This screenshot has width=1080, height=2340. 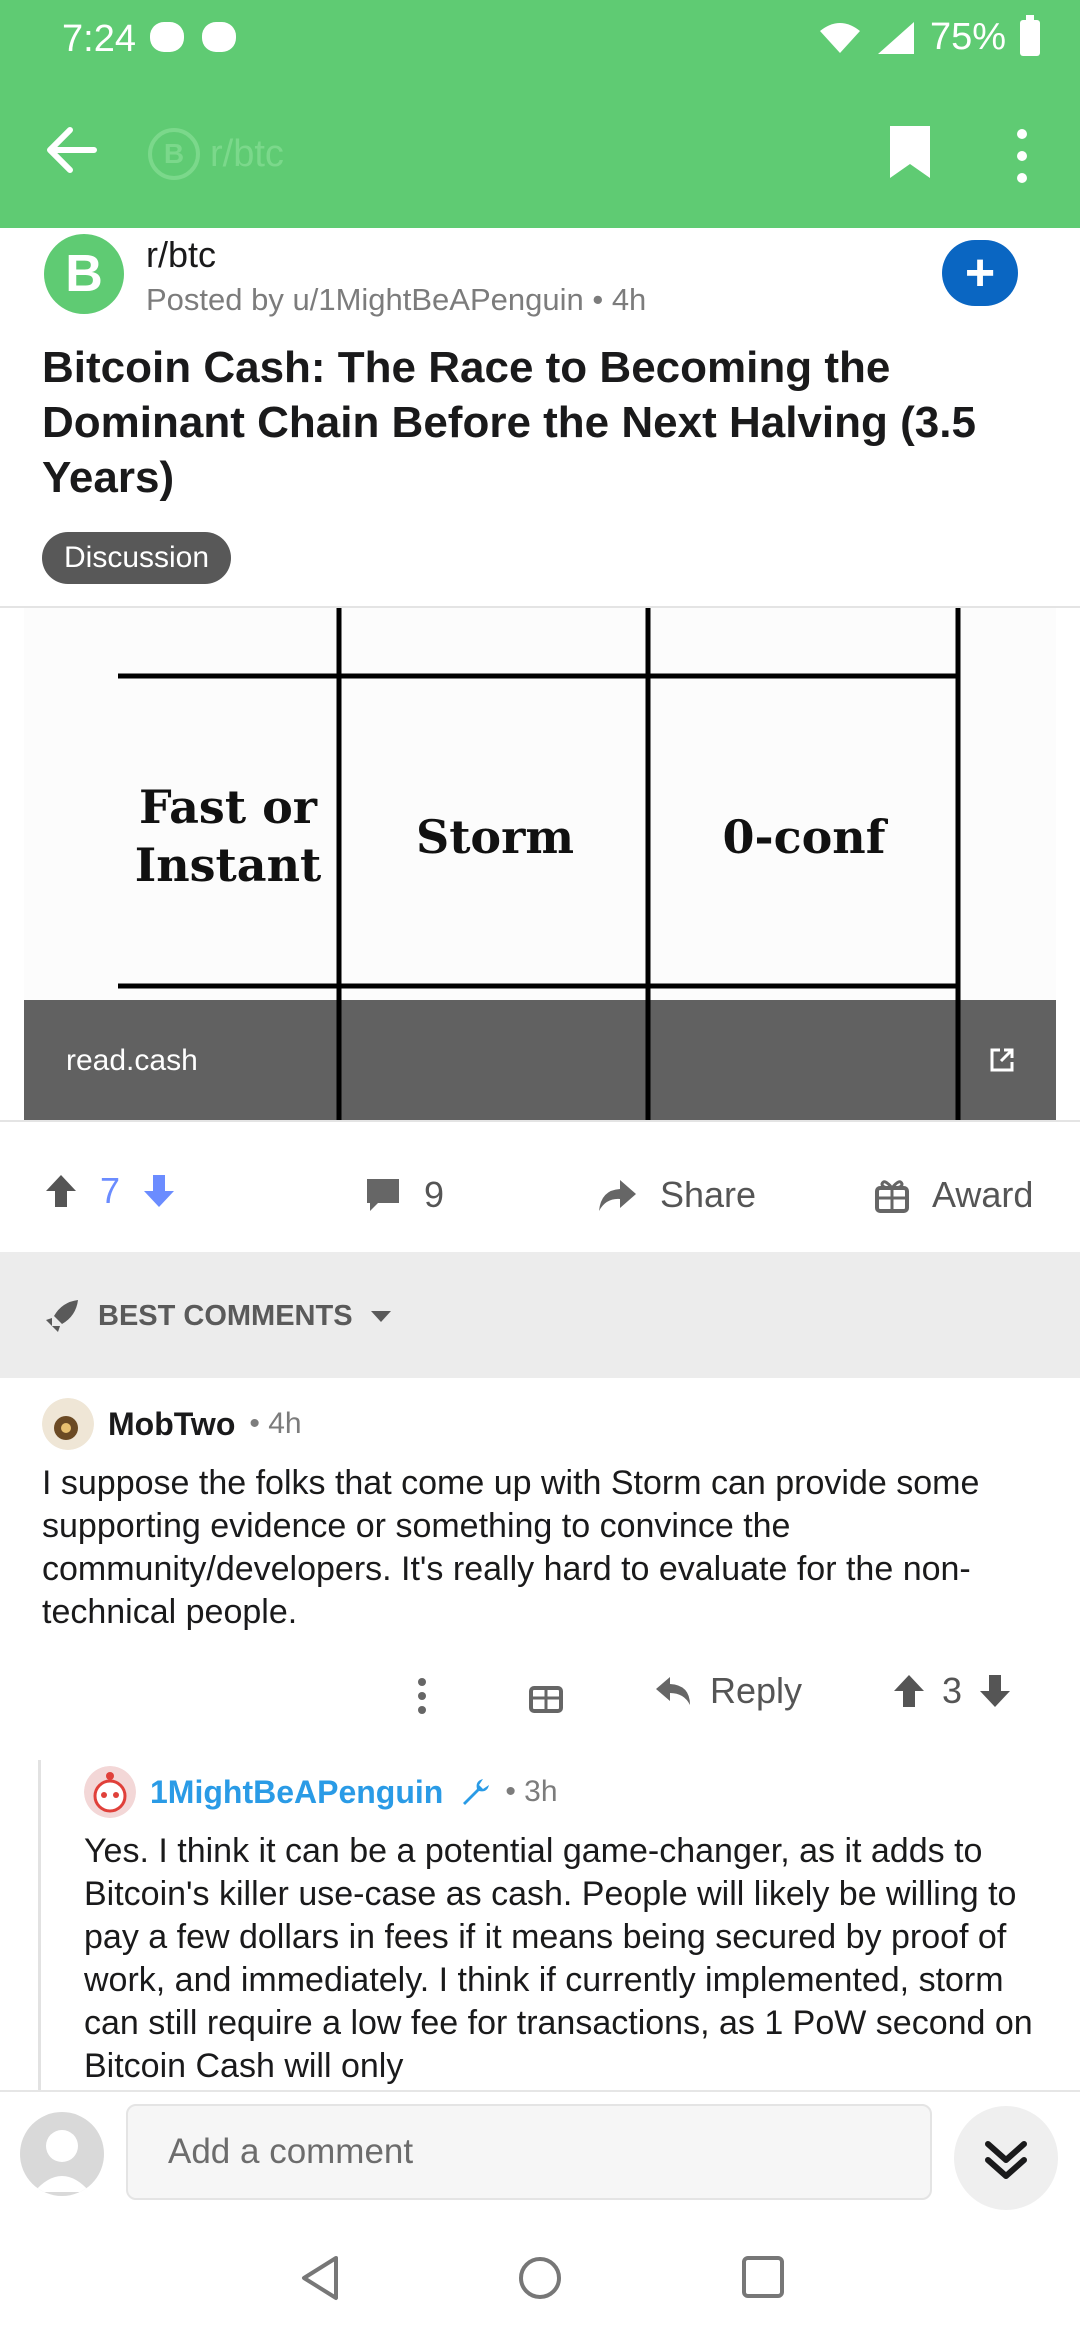 I want to click on join-button: +, so click(x=980, y=273).